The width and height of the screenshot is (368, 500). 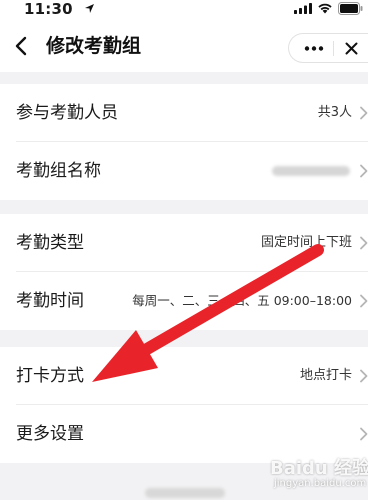 What do you see at coordinates (67, 113) in the screenshot?
I see `row-label: 参与考勤人员` at bounding box center [67, 113].